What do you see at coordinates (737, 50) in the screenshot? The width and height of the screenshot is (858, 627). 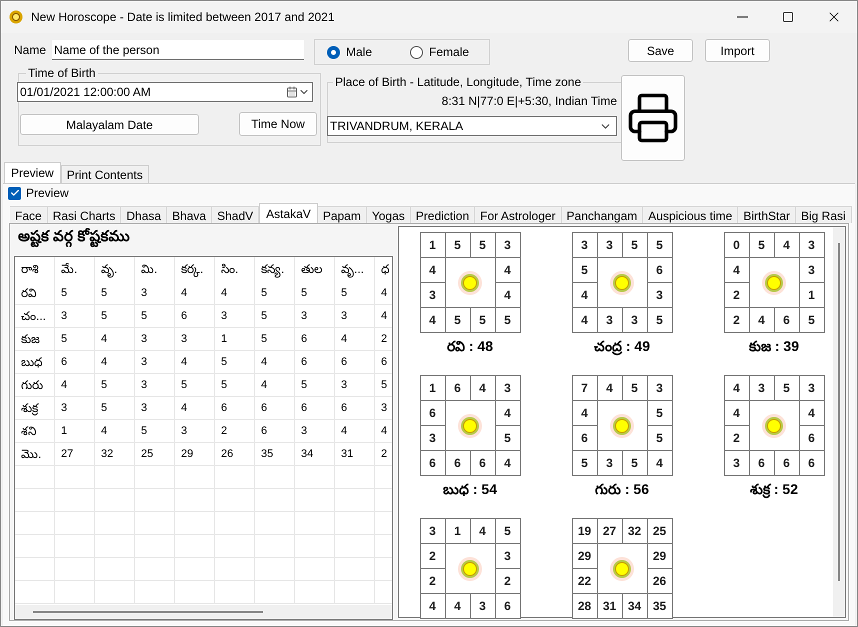 I see `import-button: Import` at bounding box center [737, 50].